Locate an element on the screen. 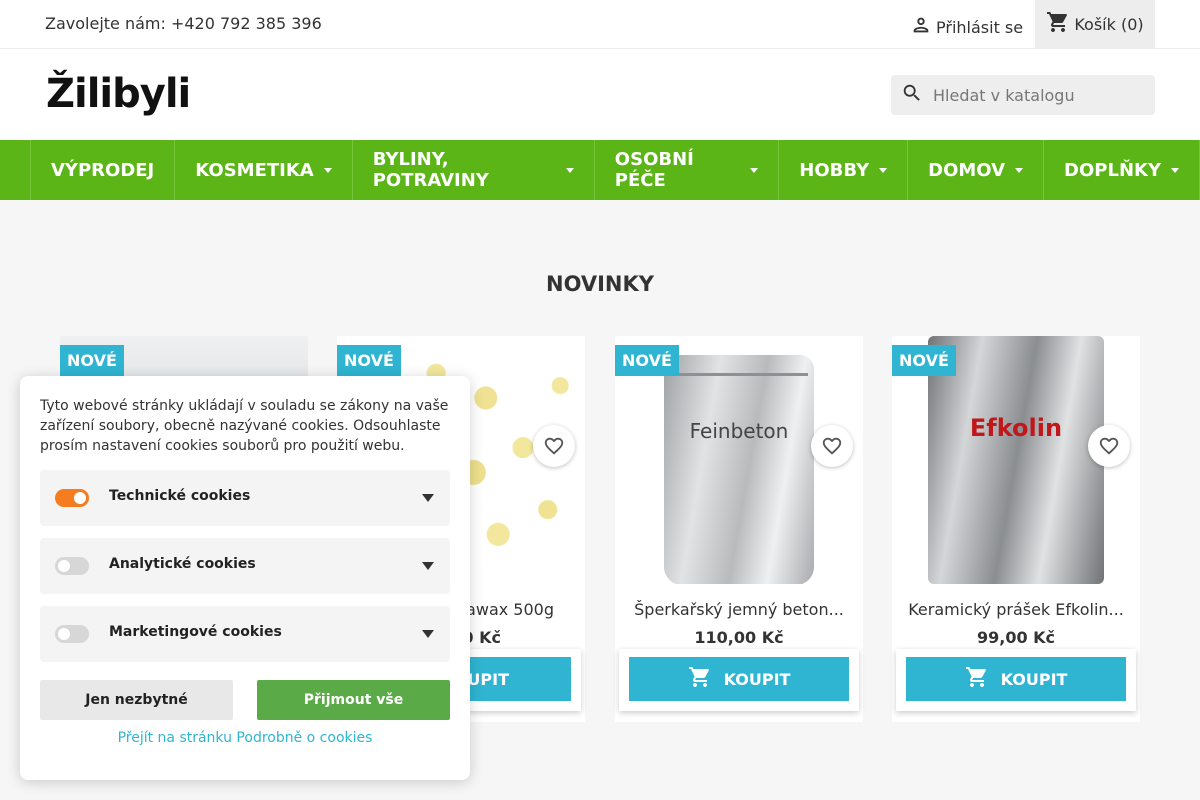 The height and width of the screenshot is (800, 1200). product-price: 99,00 Kč is located at coordinates (1016, 637).